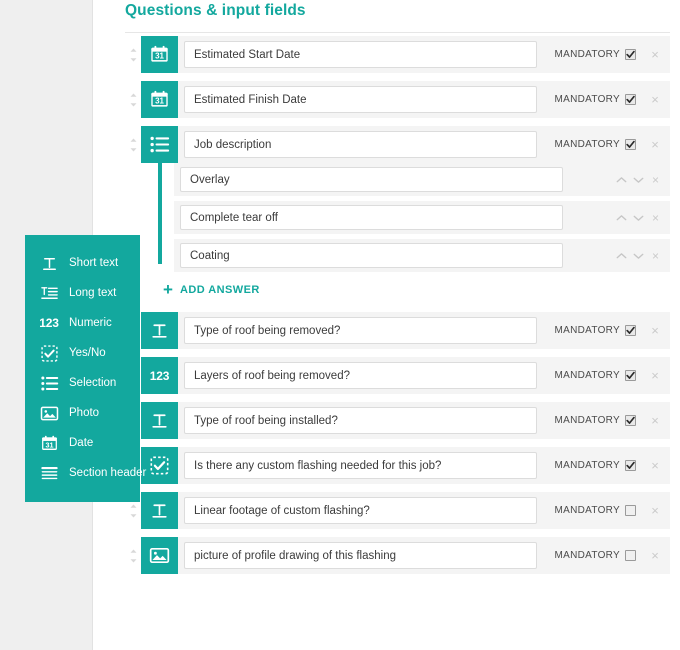  Describe the element at coordinates (82, 413) in the screenshot. I see `palette-item-photo: Photo` at that location.